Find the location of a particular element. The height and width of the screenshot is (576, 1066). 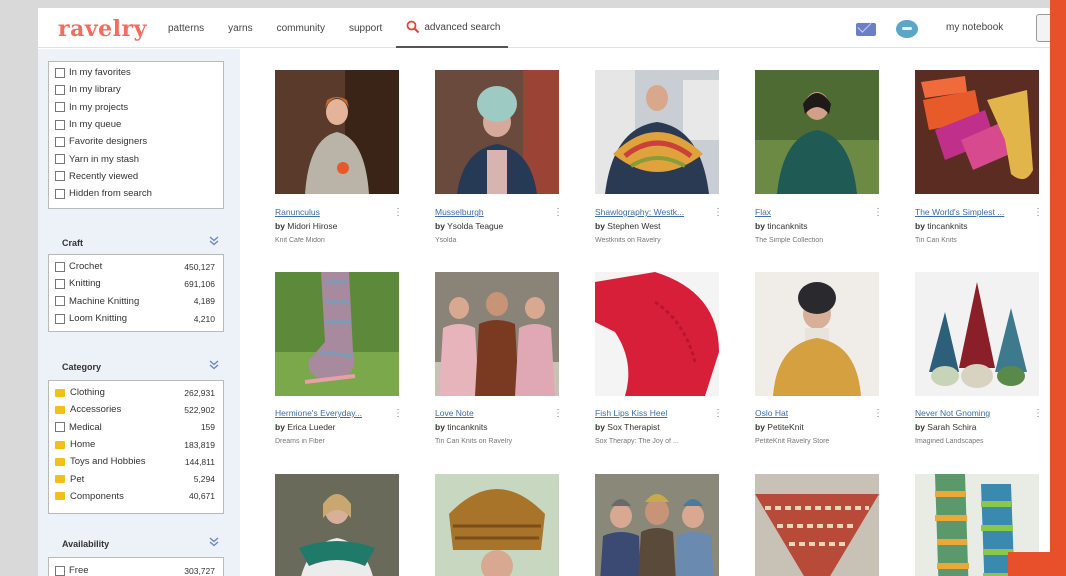

pattern-photo-hermiones-everyday is located at coordinates (337, 334).